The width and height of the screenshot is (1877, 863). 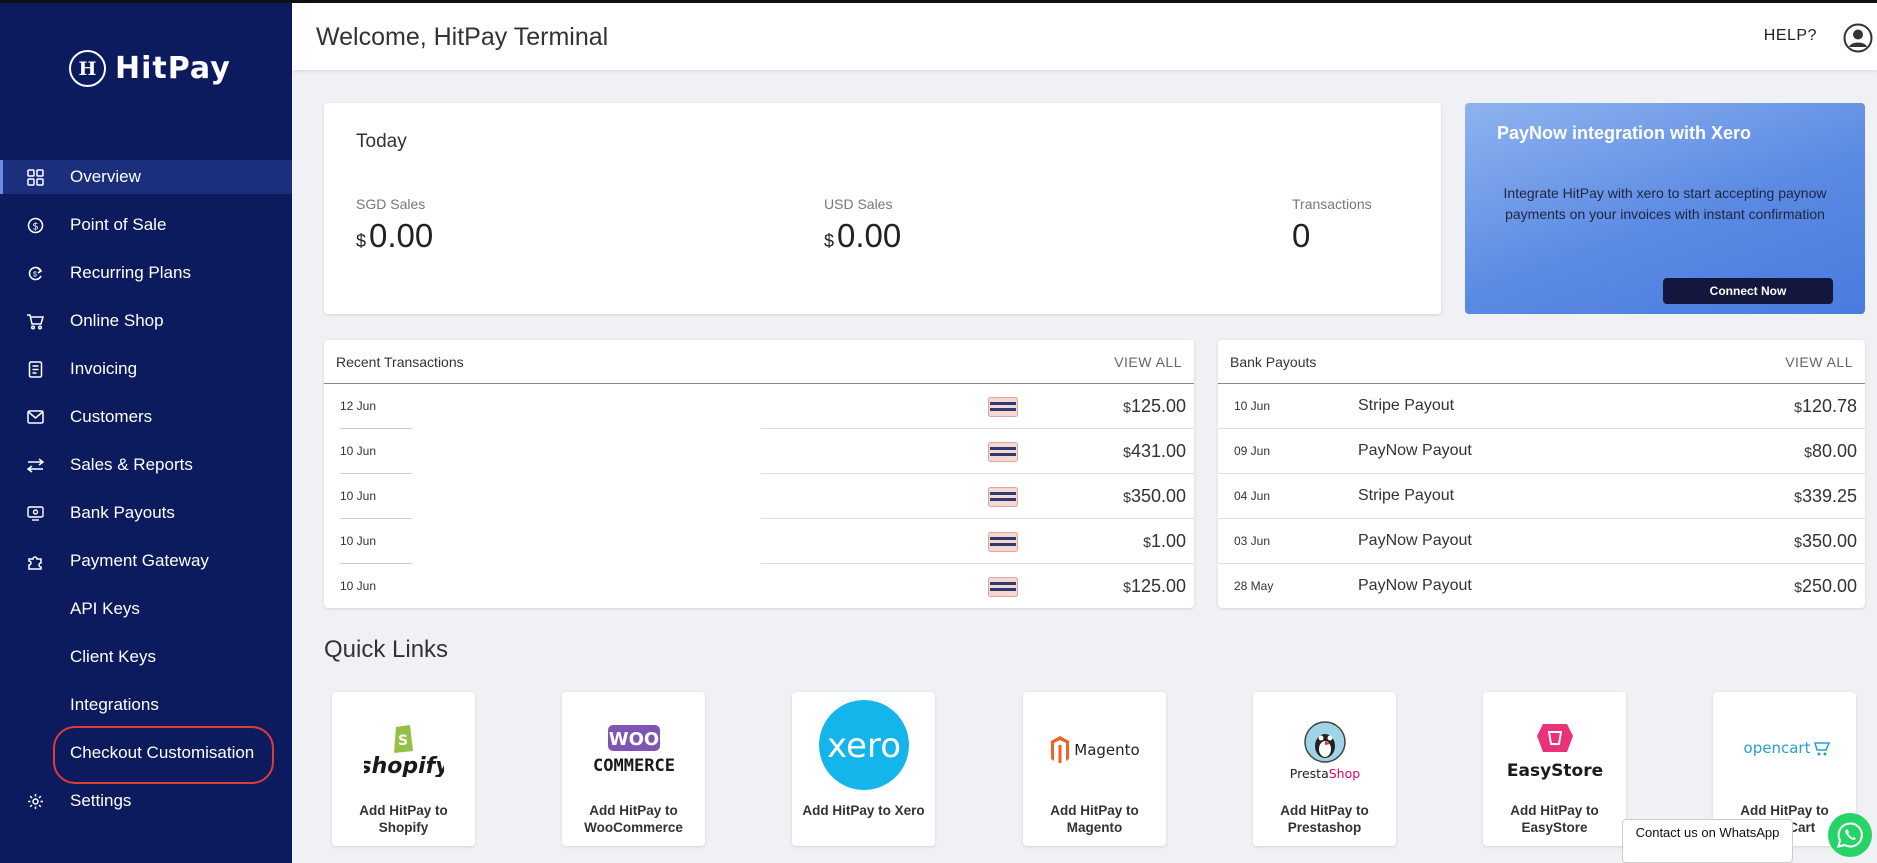 I want to click on woo-wordmark: WOO, so click(x=633, y=739).